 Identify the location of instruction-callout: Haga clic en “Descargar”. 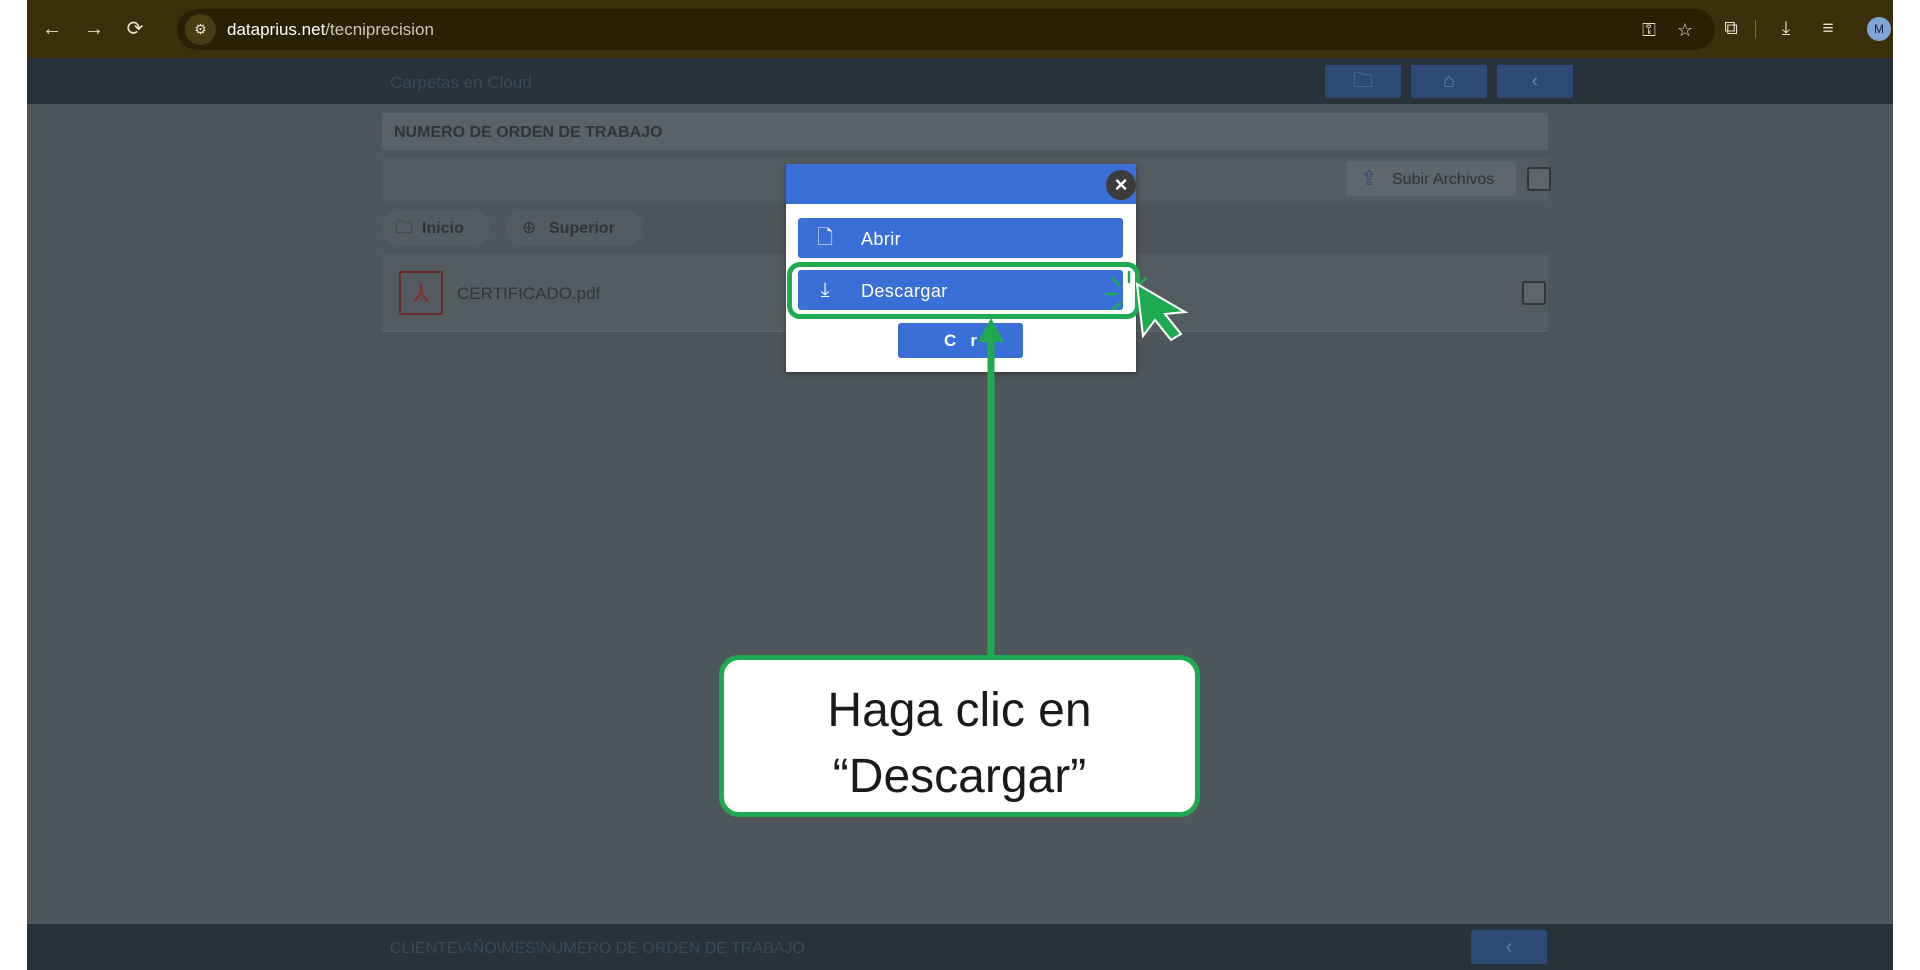
(959, 736).